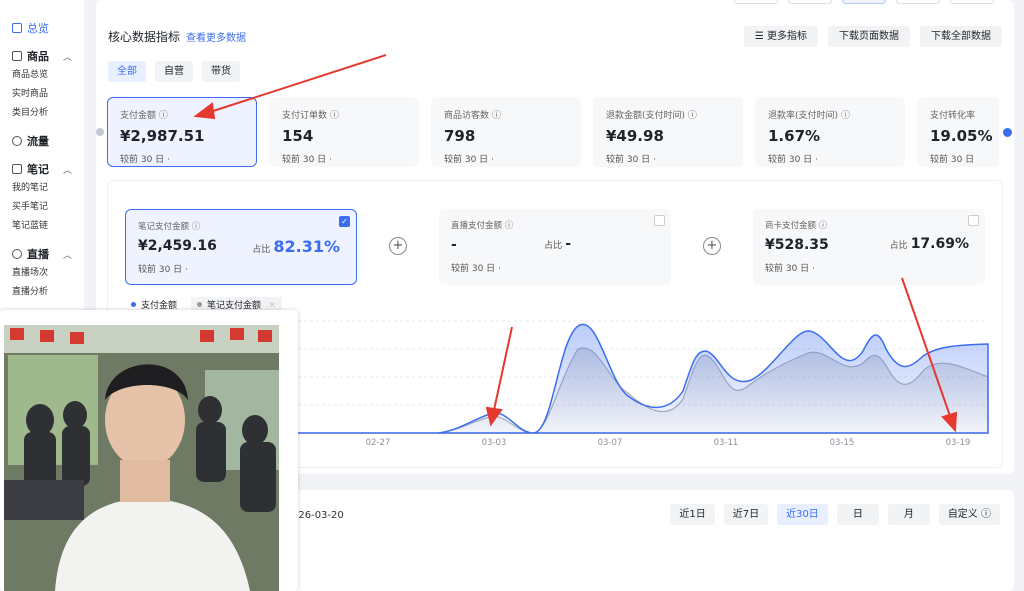  I want to click on metric-value: 798, so click(460, 136).